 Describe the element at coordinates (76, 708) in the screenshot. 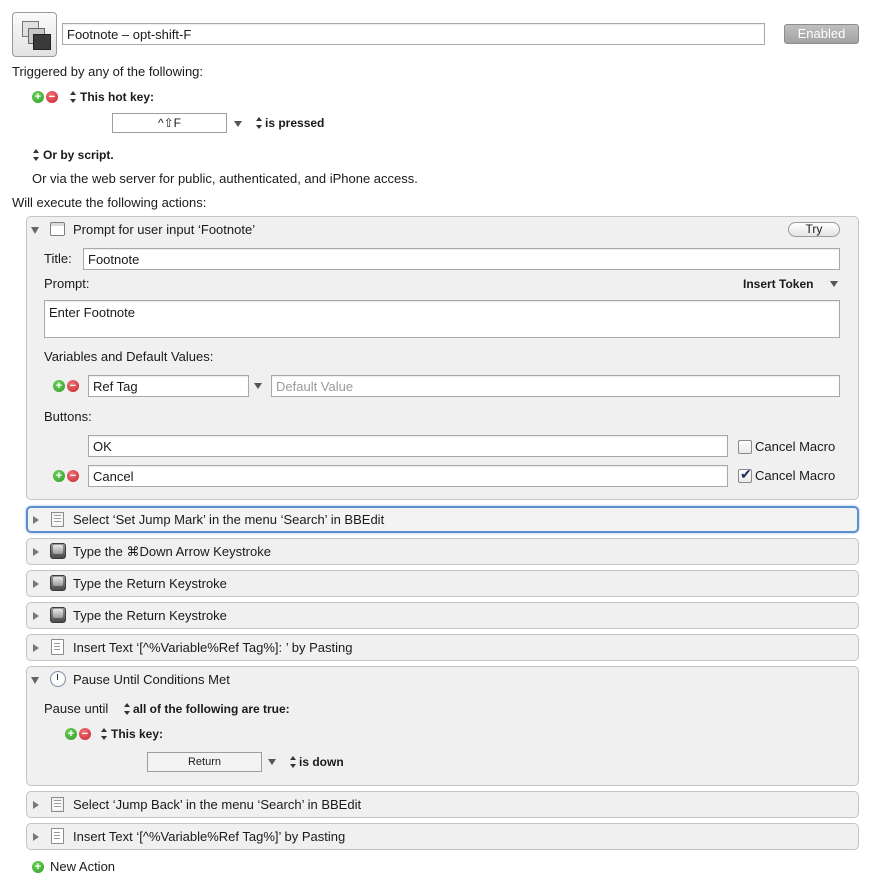

I see `pause-until-label: Pause until` at that location.